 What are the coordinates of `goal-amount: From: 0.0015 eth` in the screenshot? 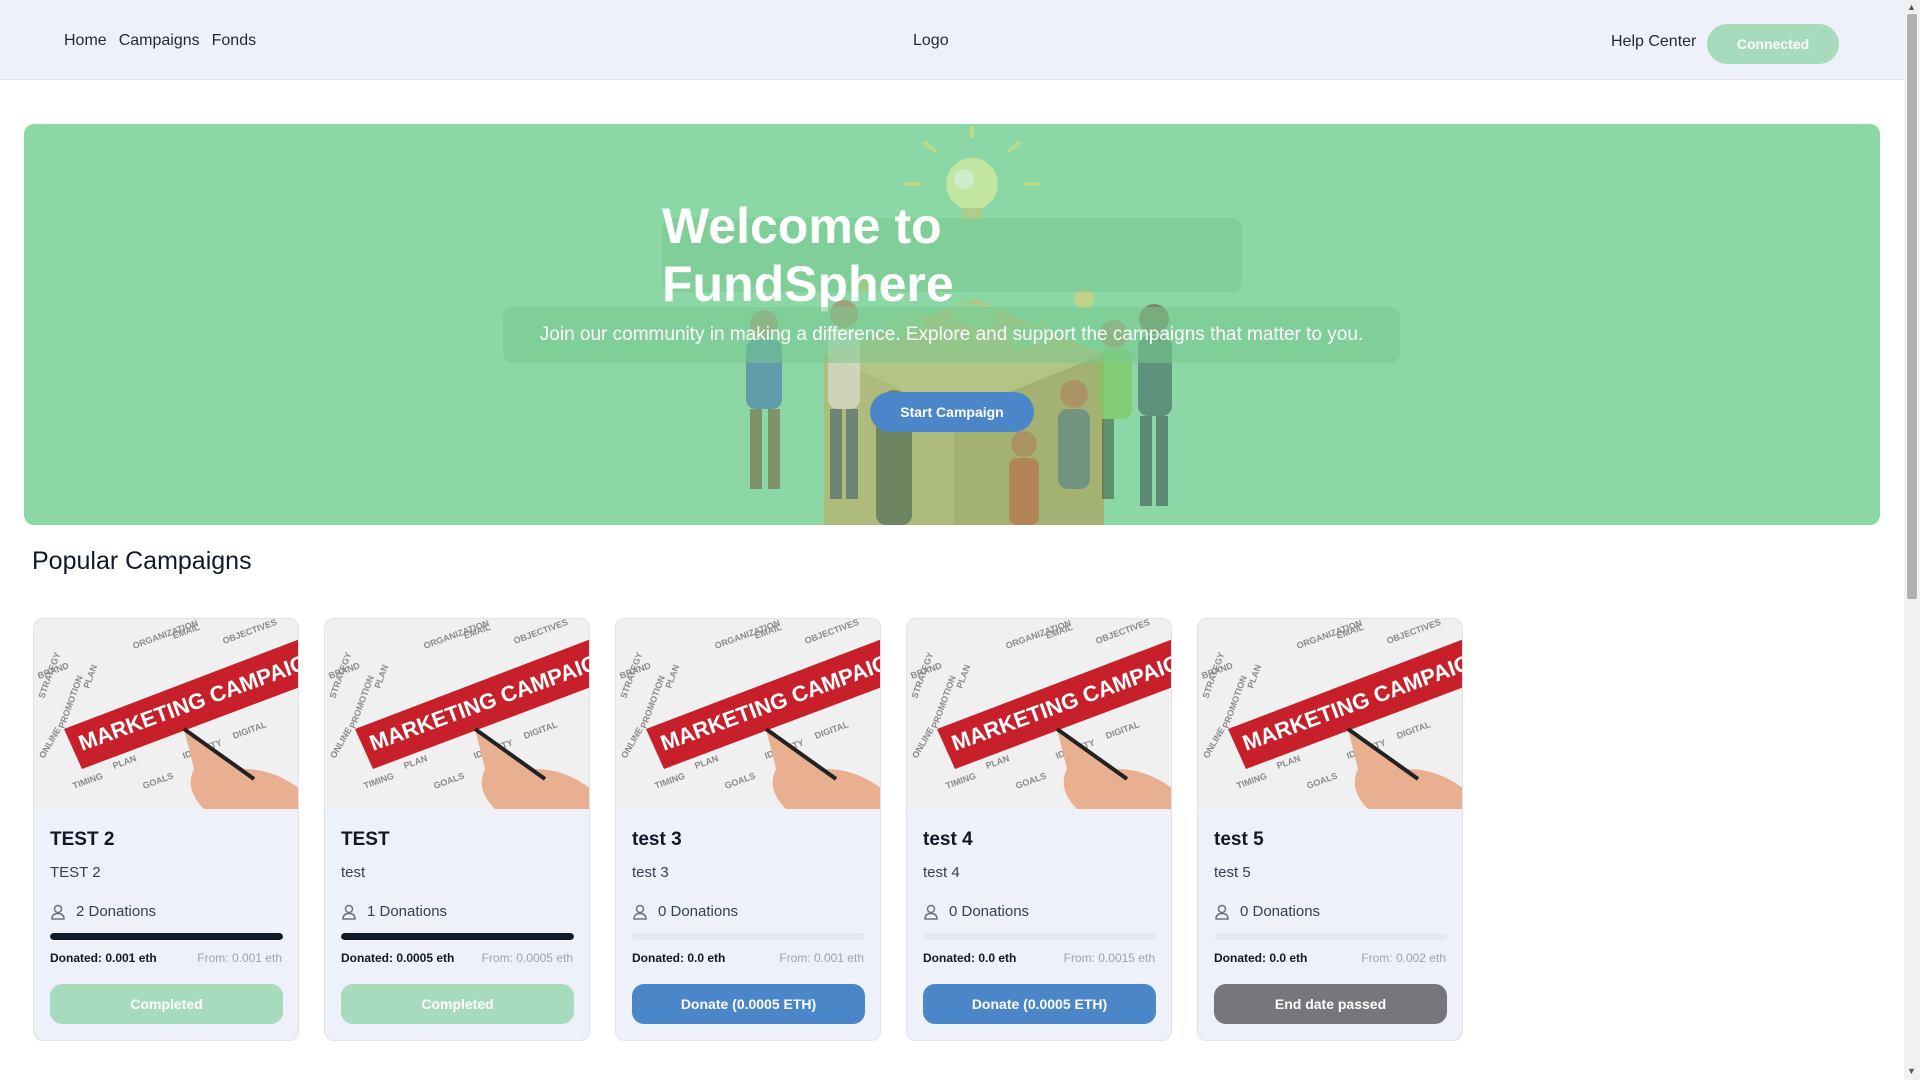 It's located at (1109, 958).